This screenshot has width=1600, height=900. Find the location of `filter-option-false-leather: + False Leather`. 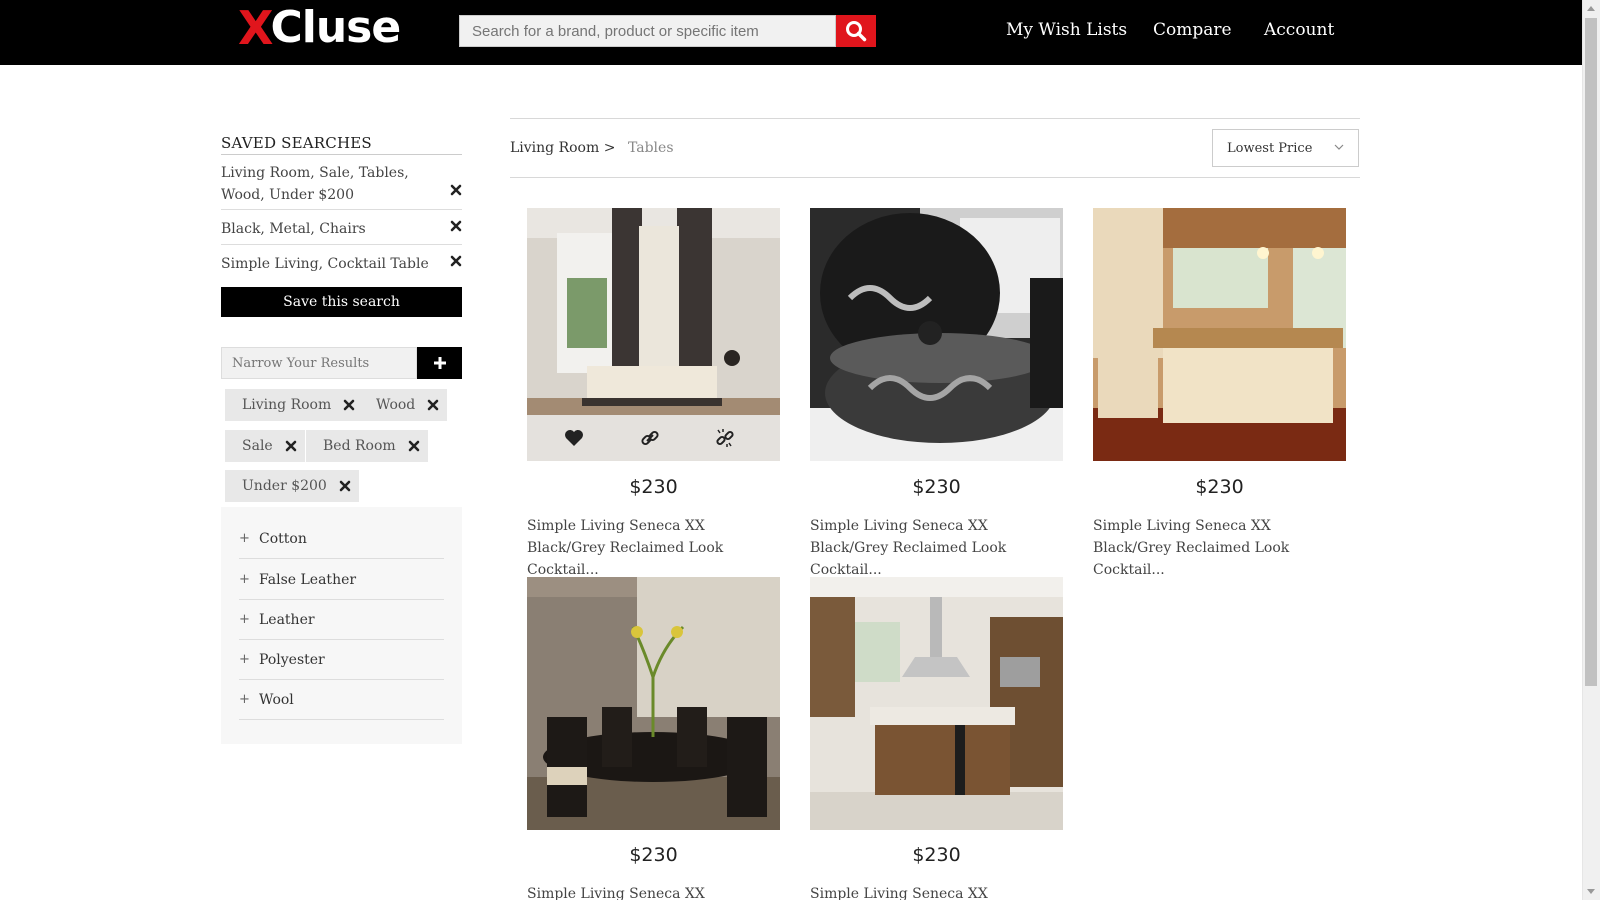

filter-option-false-leather: + False Leather is located at coordinates (341, 580).